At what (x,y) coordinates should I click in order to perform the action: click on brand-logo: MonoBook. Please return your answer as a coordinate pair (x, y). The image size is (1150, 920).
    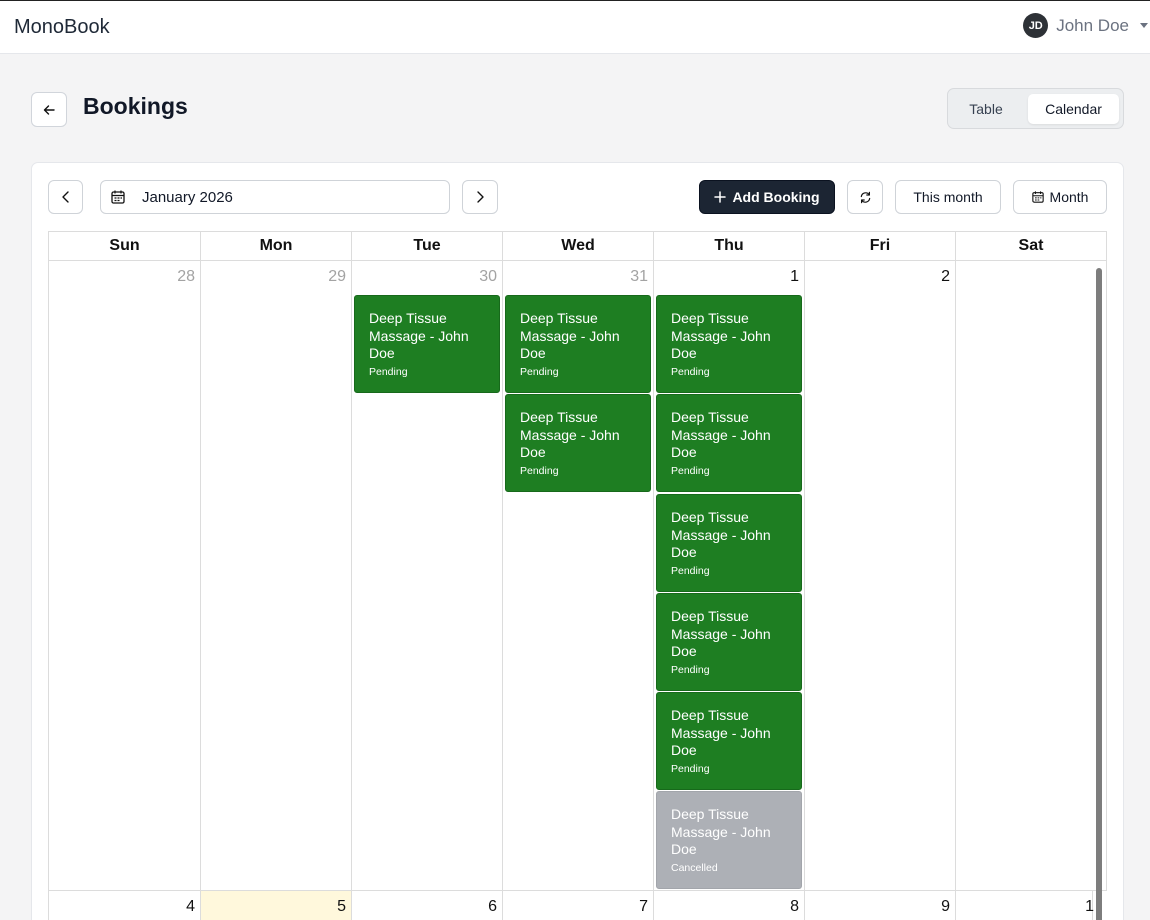
    Looking at the image, I should click on (62, 27).